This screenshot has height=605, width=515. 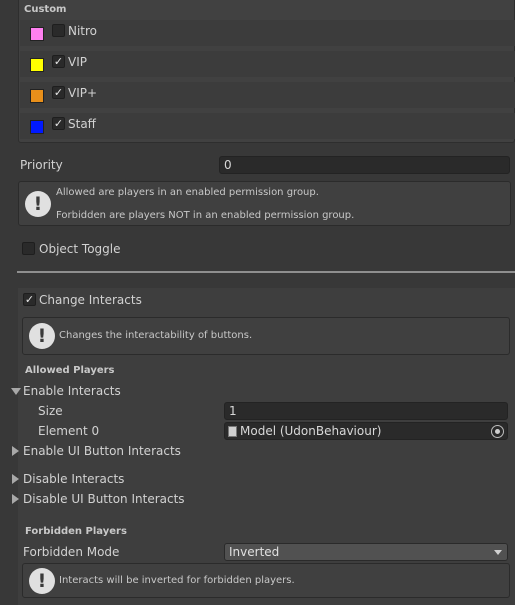 What do you see at coordinates (232, 431) in the screenshot?
I see `script-icon` at bounding box center [232, 431].